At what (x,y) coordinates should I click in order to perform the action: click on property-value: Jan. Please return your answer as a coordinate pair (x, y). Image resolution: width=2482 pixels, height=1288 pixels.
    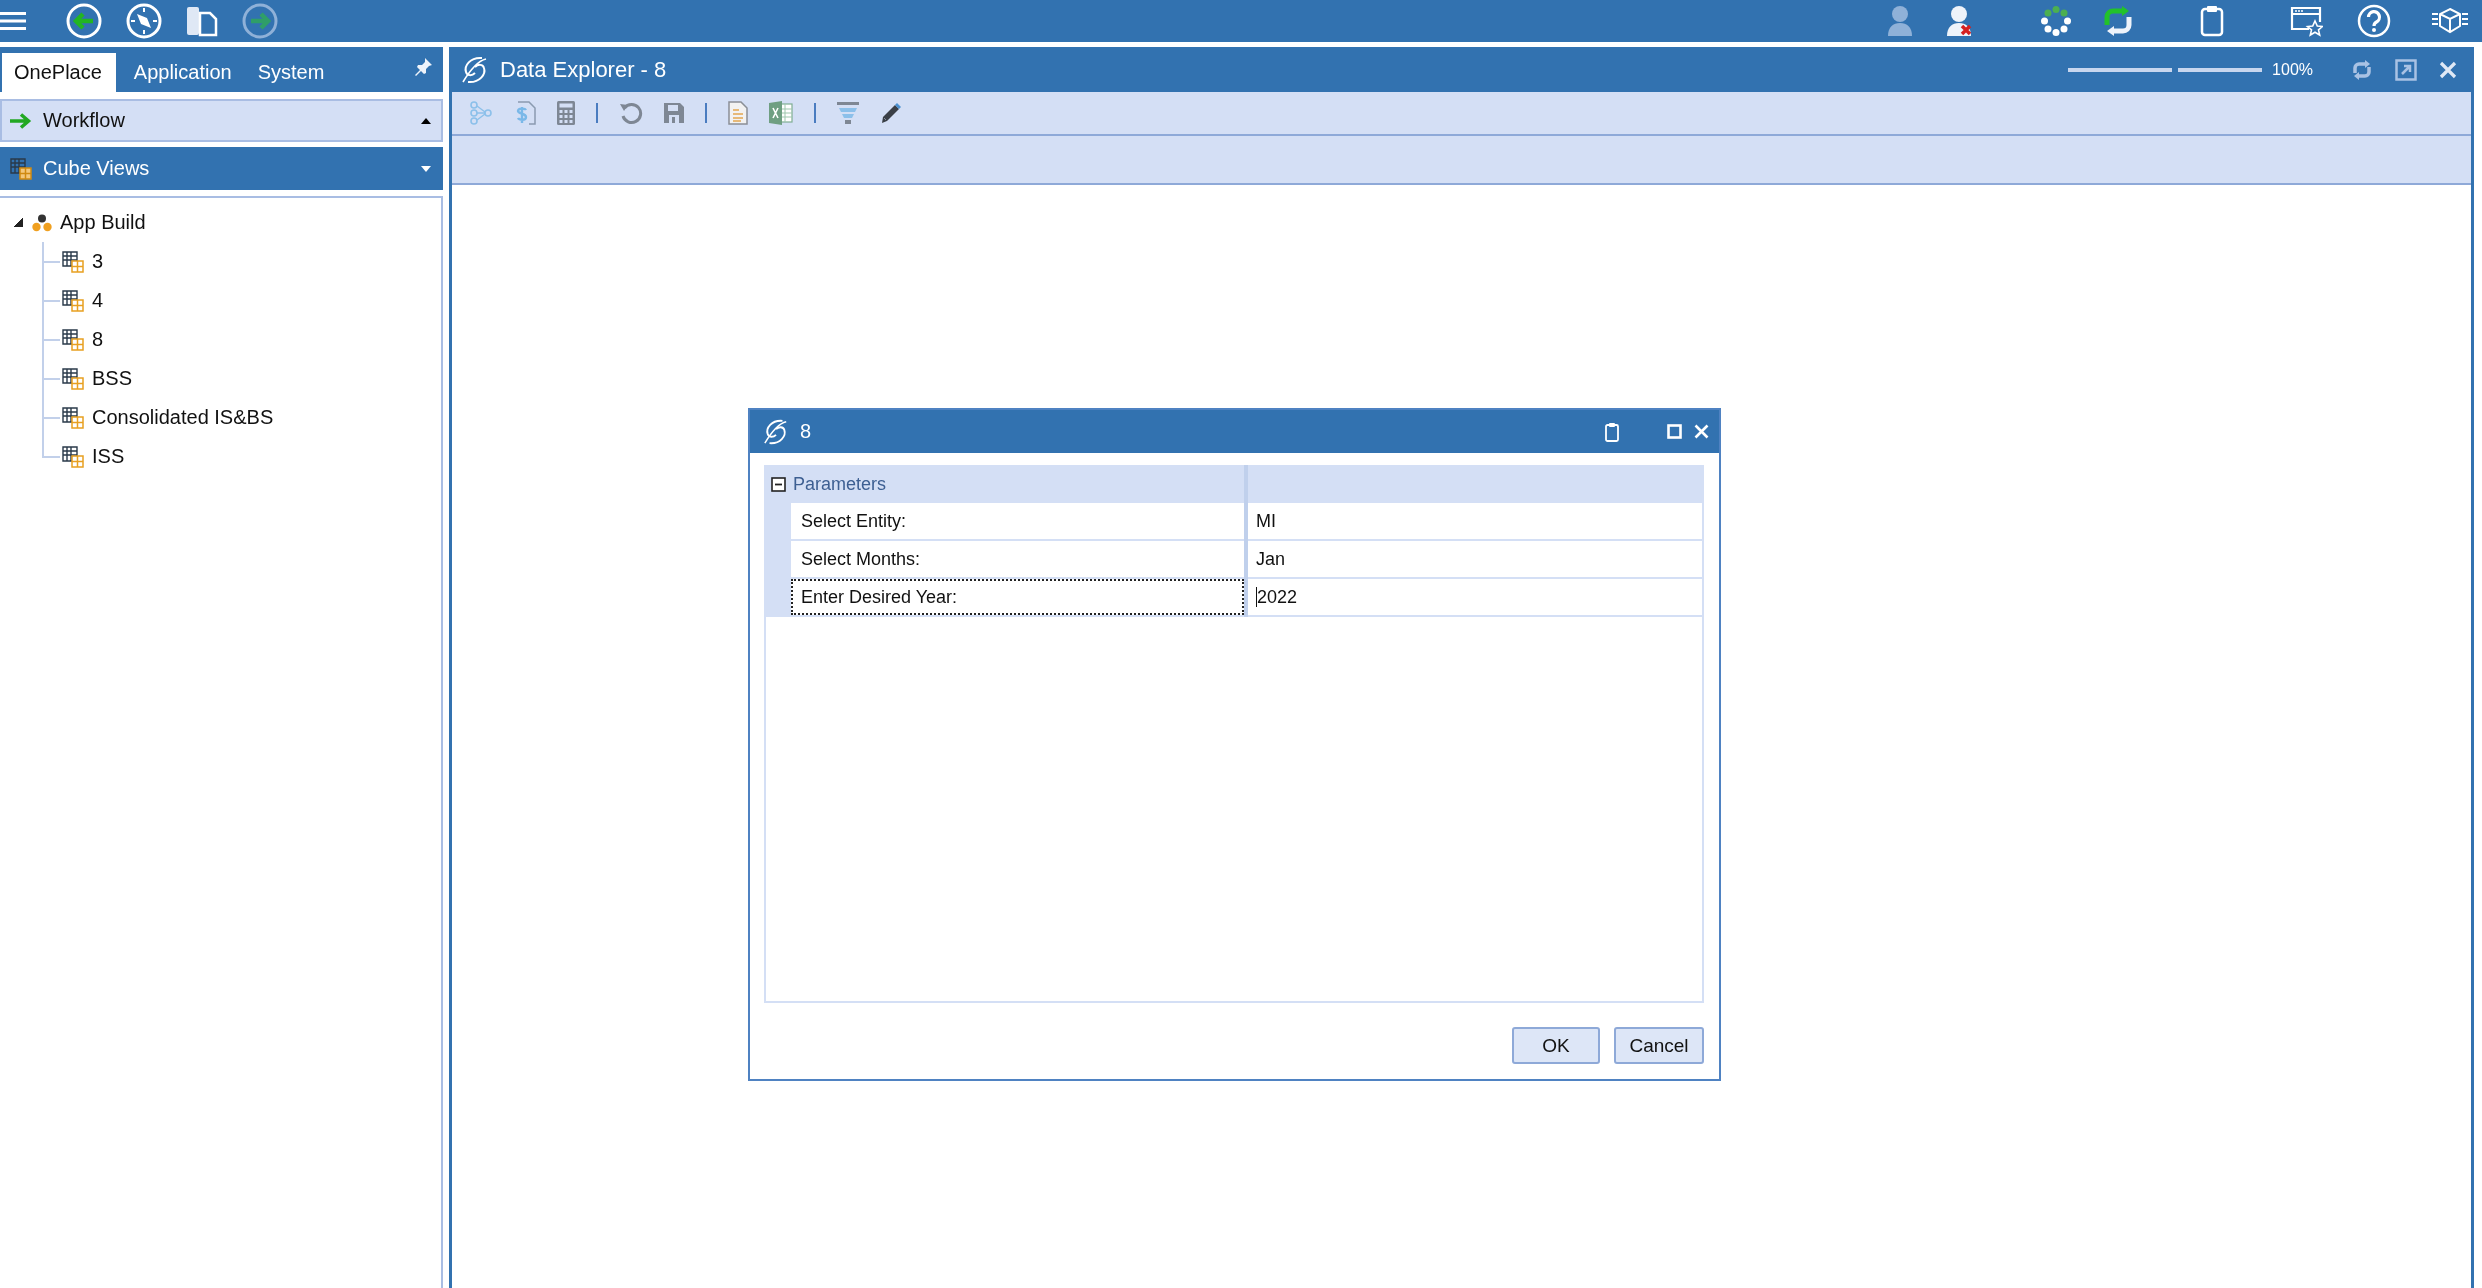
    Looking at the image, I should click on (1475, 560).